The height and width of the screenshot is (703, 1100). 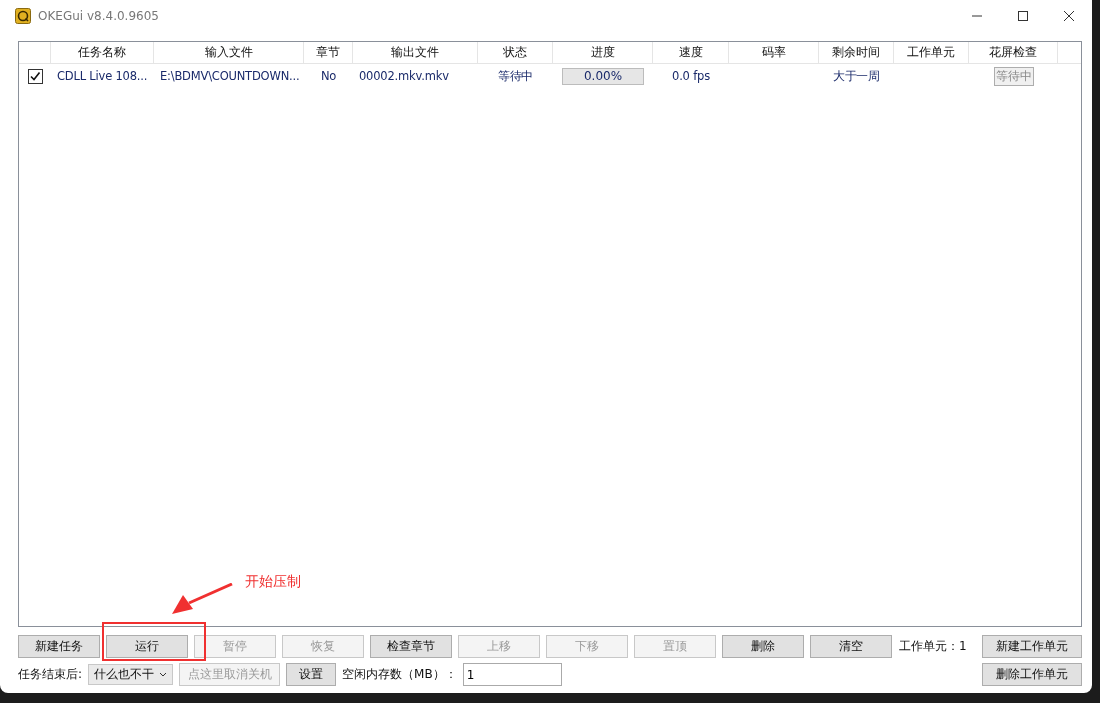 What do you see at coordinates (856, 52) in the screenshot?
I see `column-header: 剩余时间` at bounding box center [856, 52].